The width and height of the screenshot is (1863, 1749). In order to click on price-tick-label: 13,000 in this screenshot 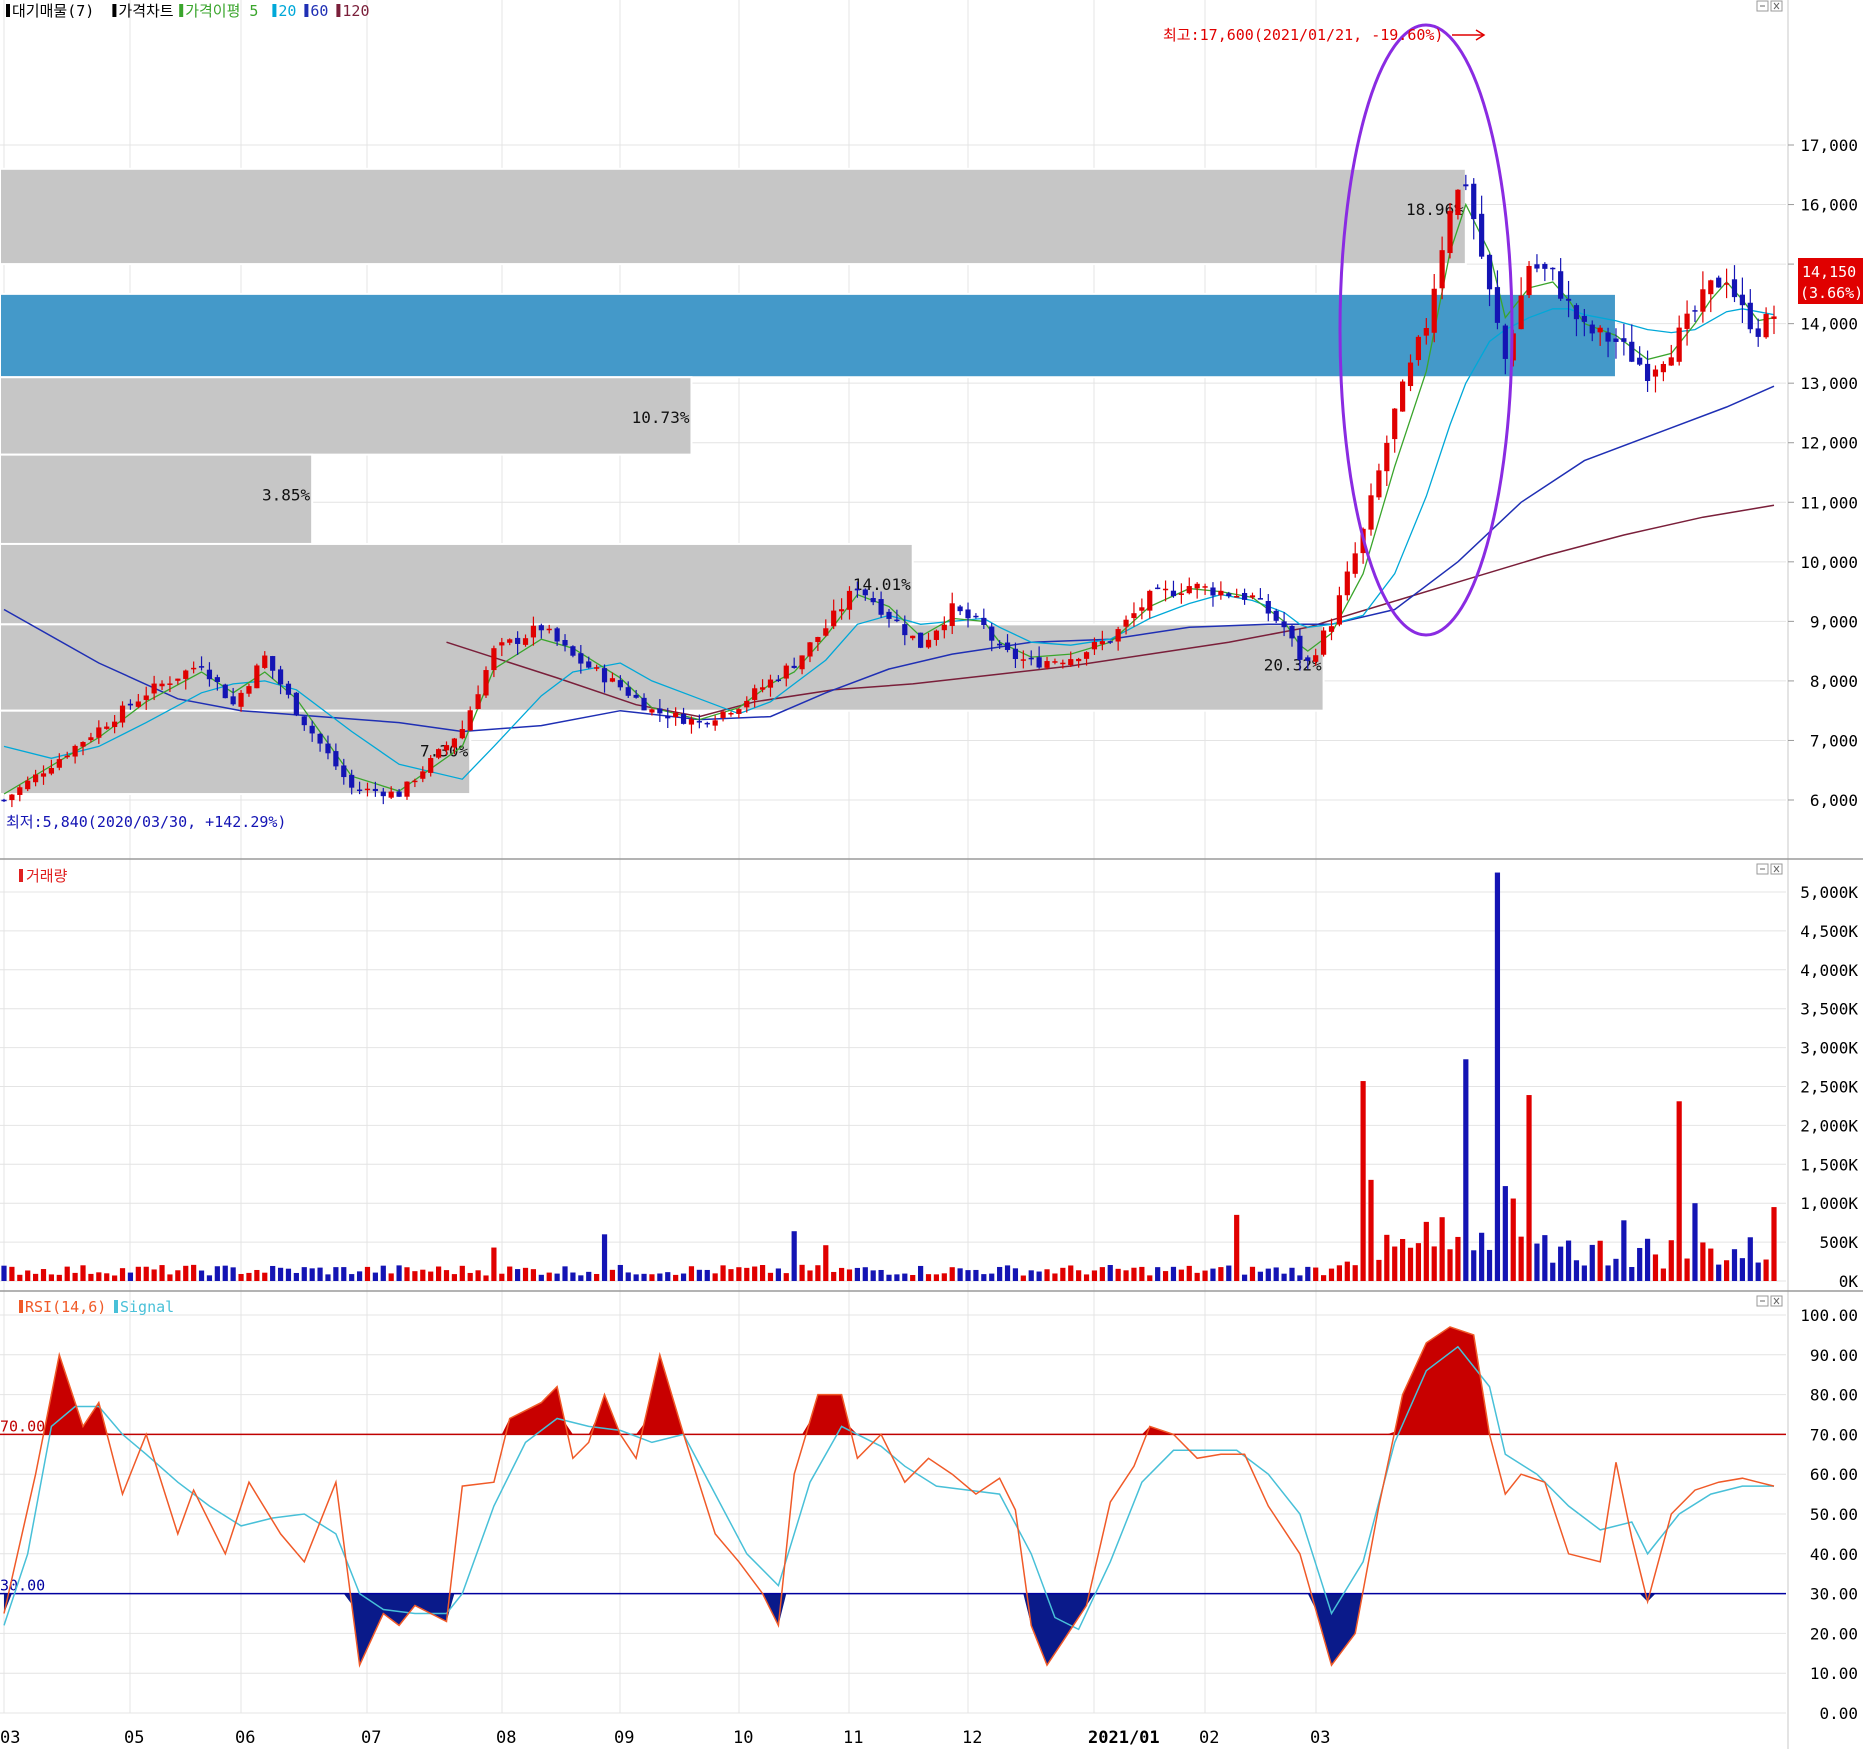, I will do `click(1829, 383)`.